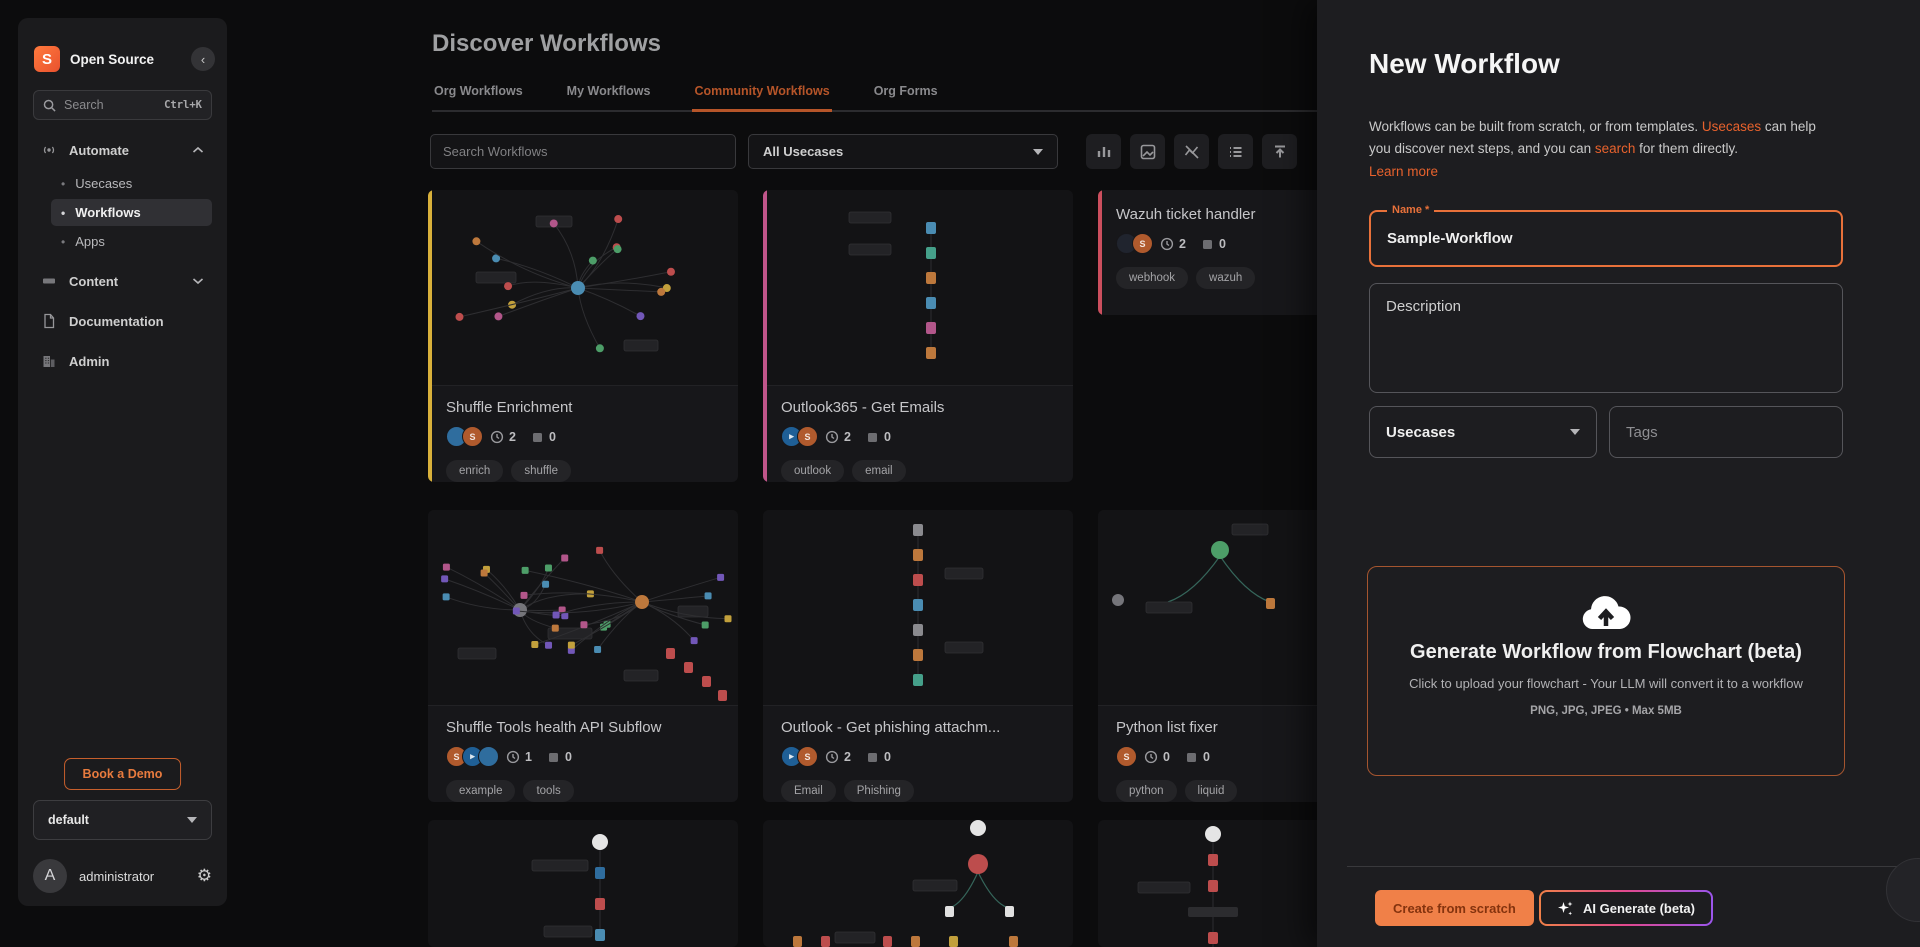  What do you see at coordinates (1152, 278) in the screenshot?
I see `tag-chip: webhook` at bounding box center [1152, 278].